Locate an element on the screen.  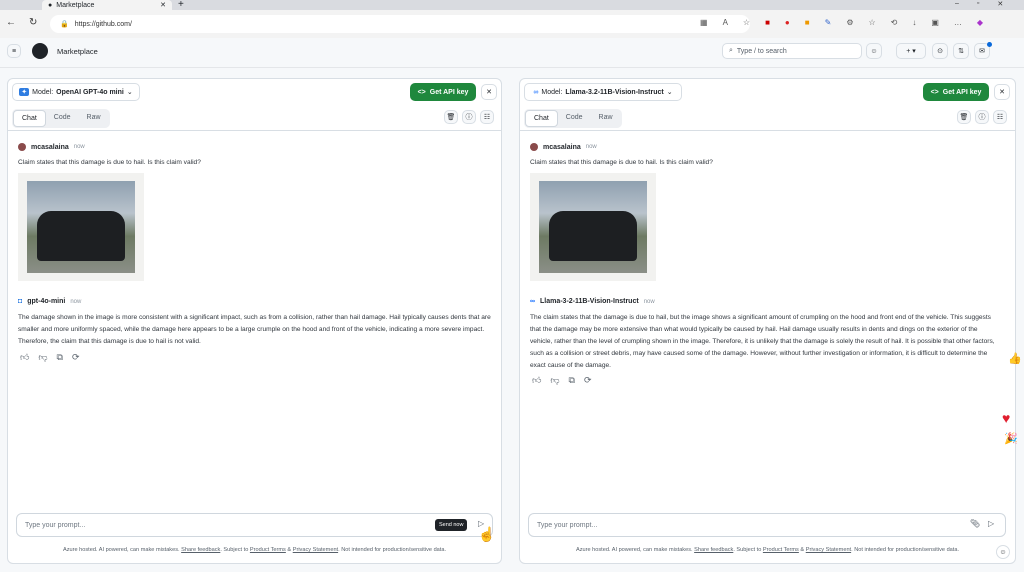
view-tabs: Chat Code Raw is located at coordinates (573, 118).